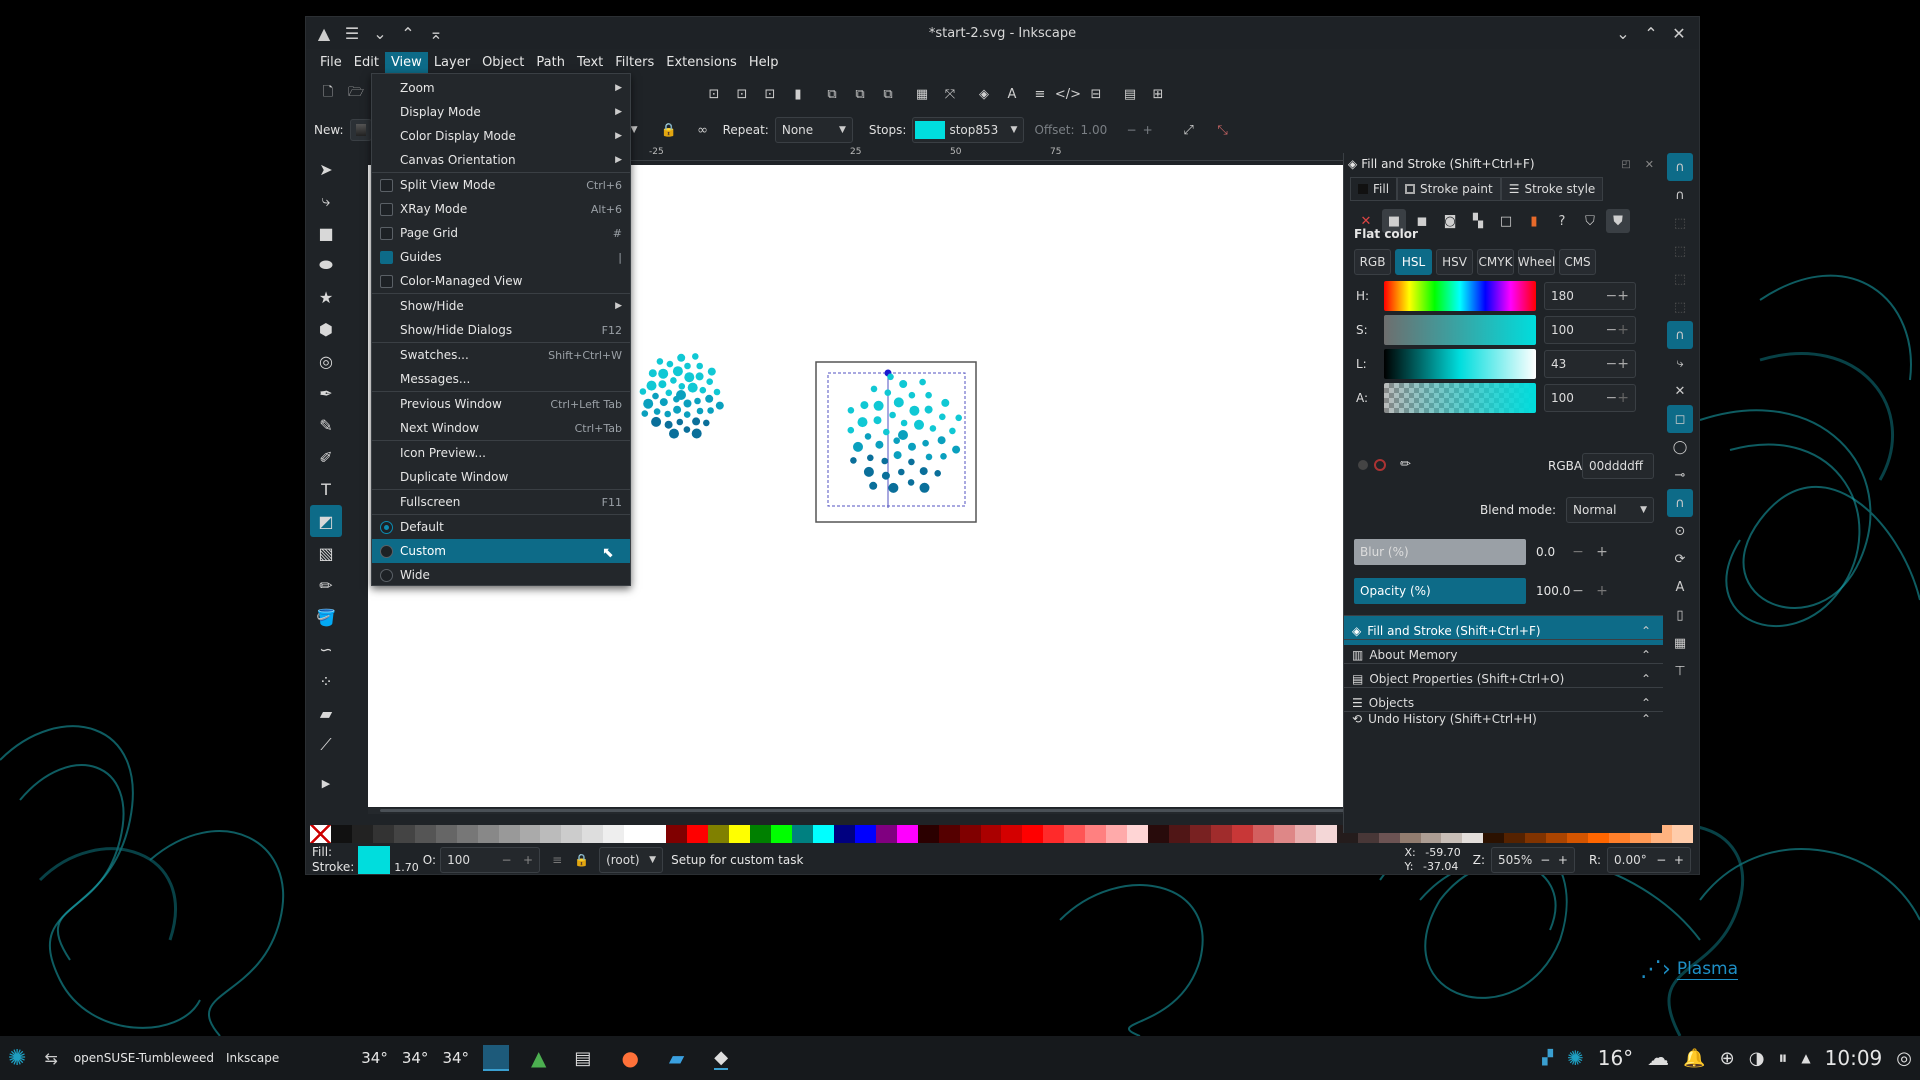 The height and width of the screenshot is (1080, 1920). I want to click on menu-item-fullscreen: Fullscreen F11, so click(501, 502).